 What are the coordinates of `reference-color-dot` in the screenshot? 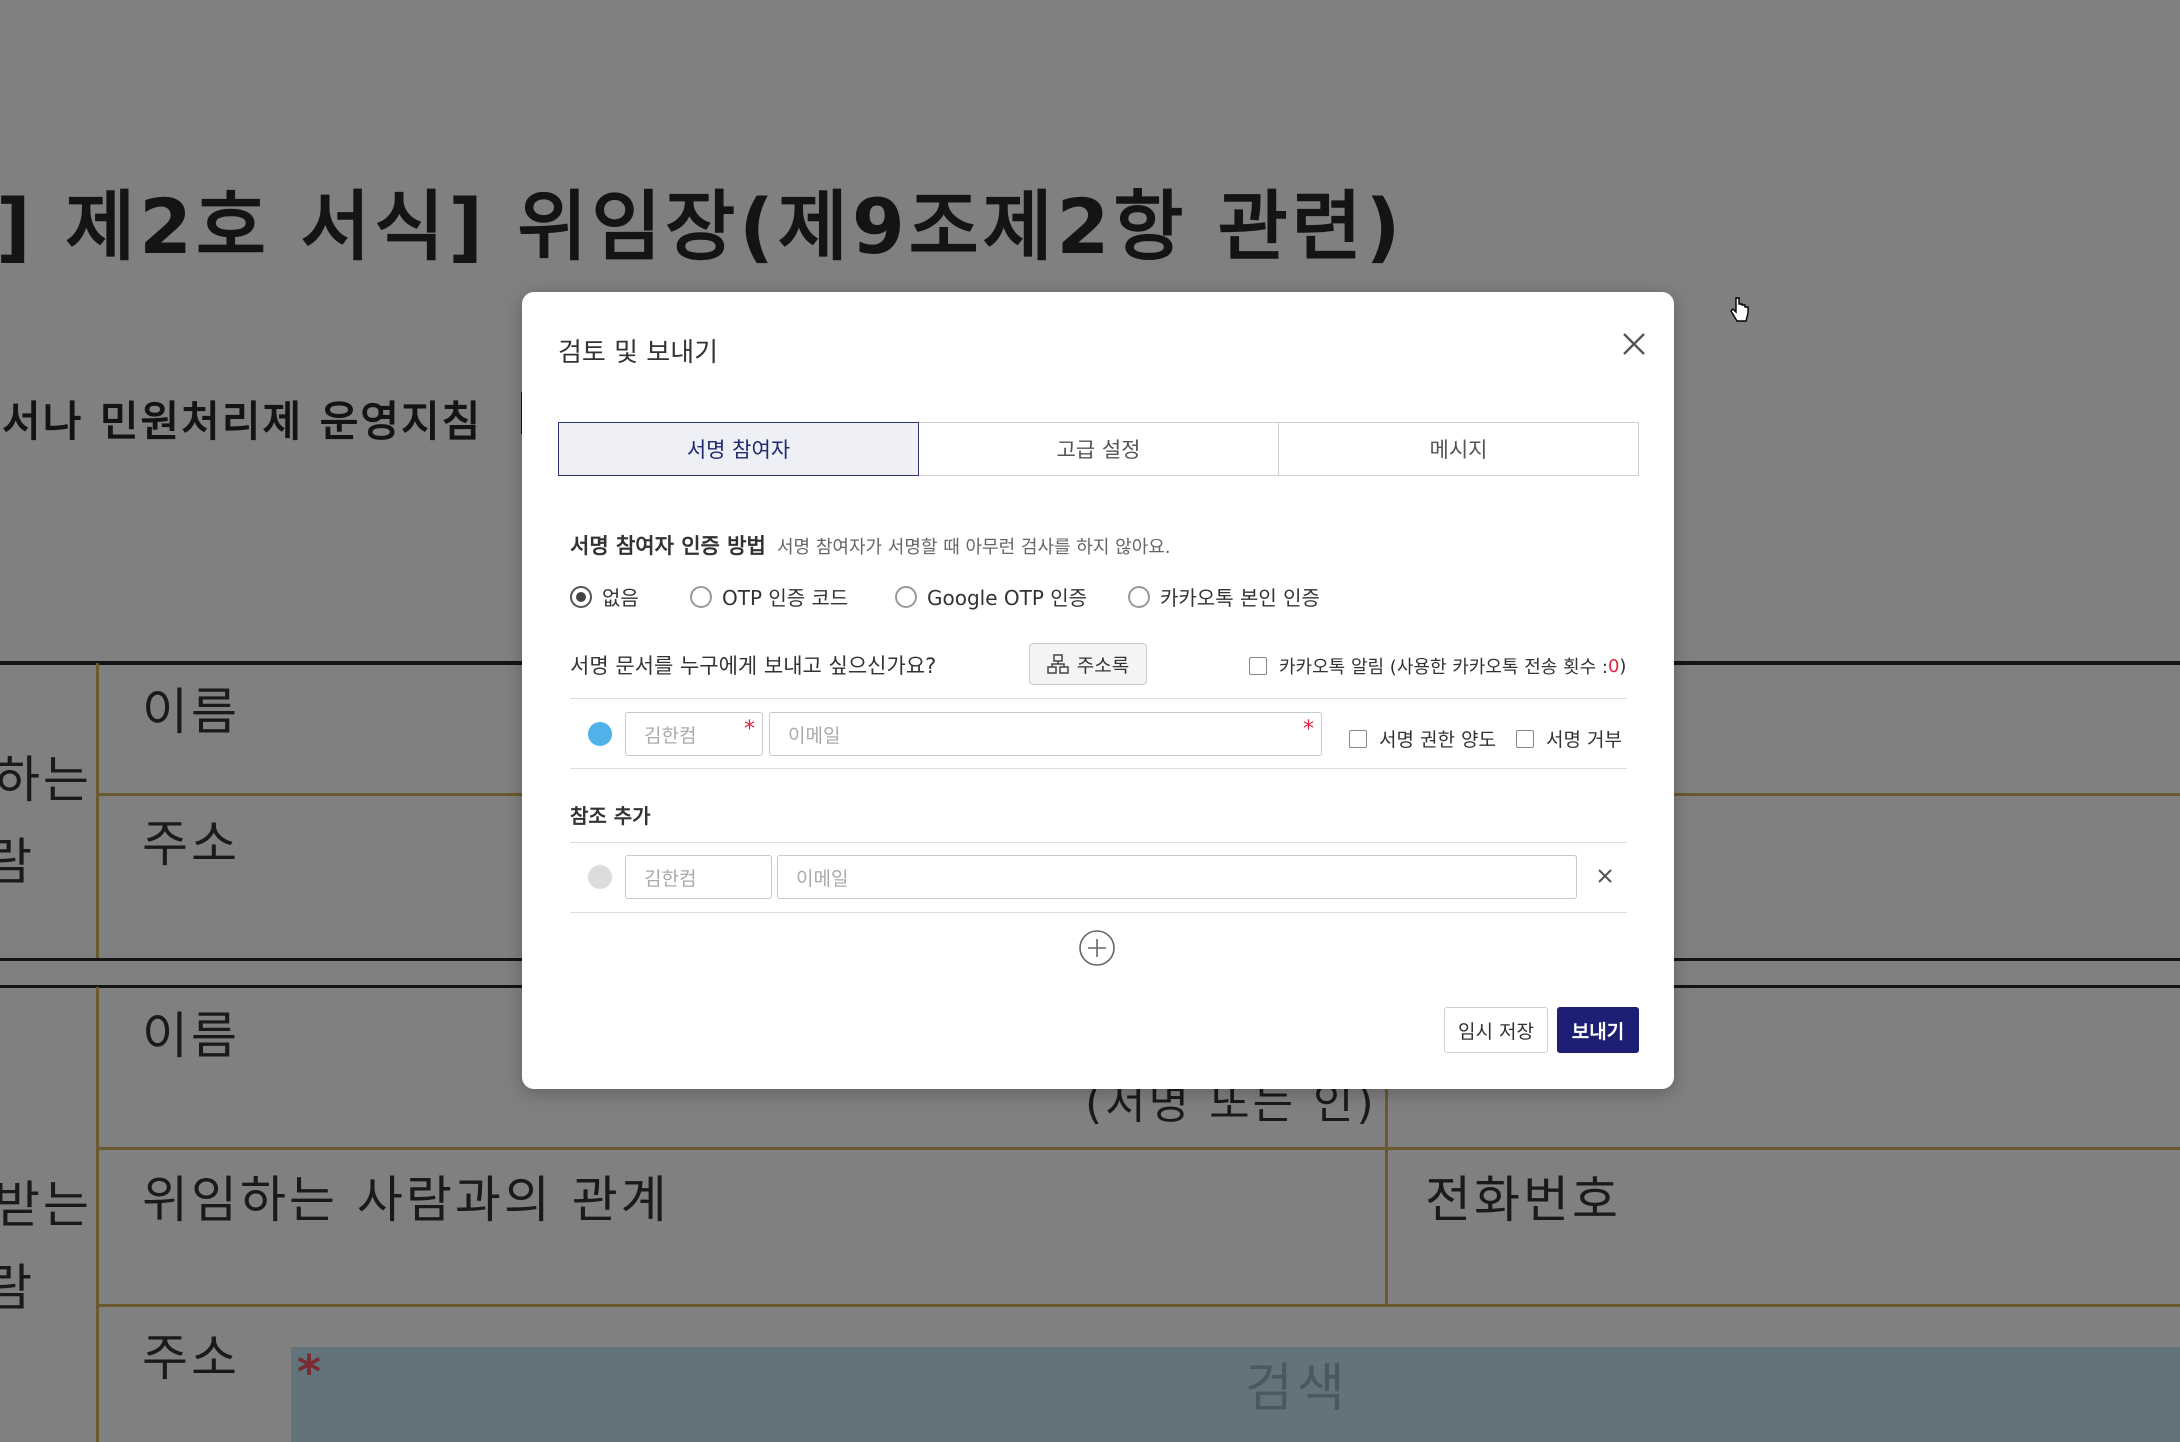 It's located at (600, 877).